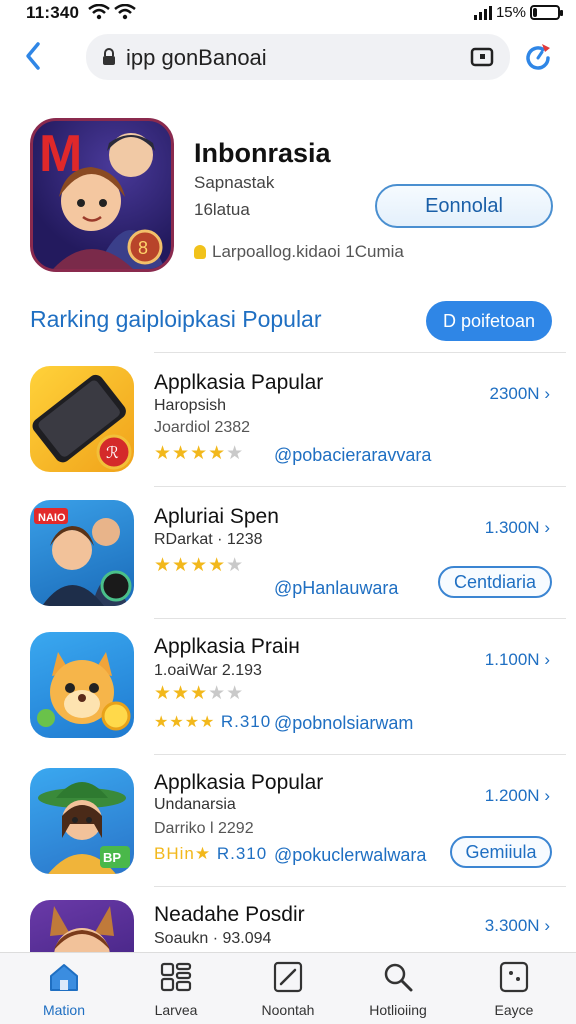  Describe the element at coordinates (514, 1010) in the screenshot. I see `tab-label: Eayce` at that location.